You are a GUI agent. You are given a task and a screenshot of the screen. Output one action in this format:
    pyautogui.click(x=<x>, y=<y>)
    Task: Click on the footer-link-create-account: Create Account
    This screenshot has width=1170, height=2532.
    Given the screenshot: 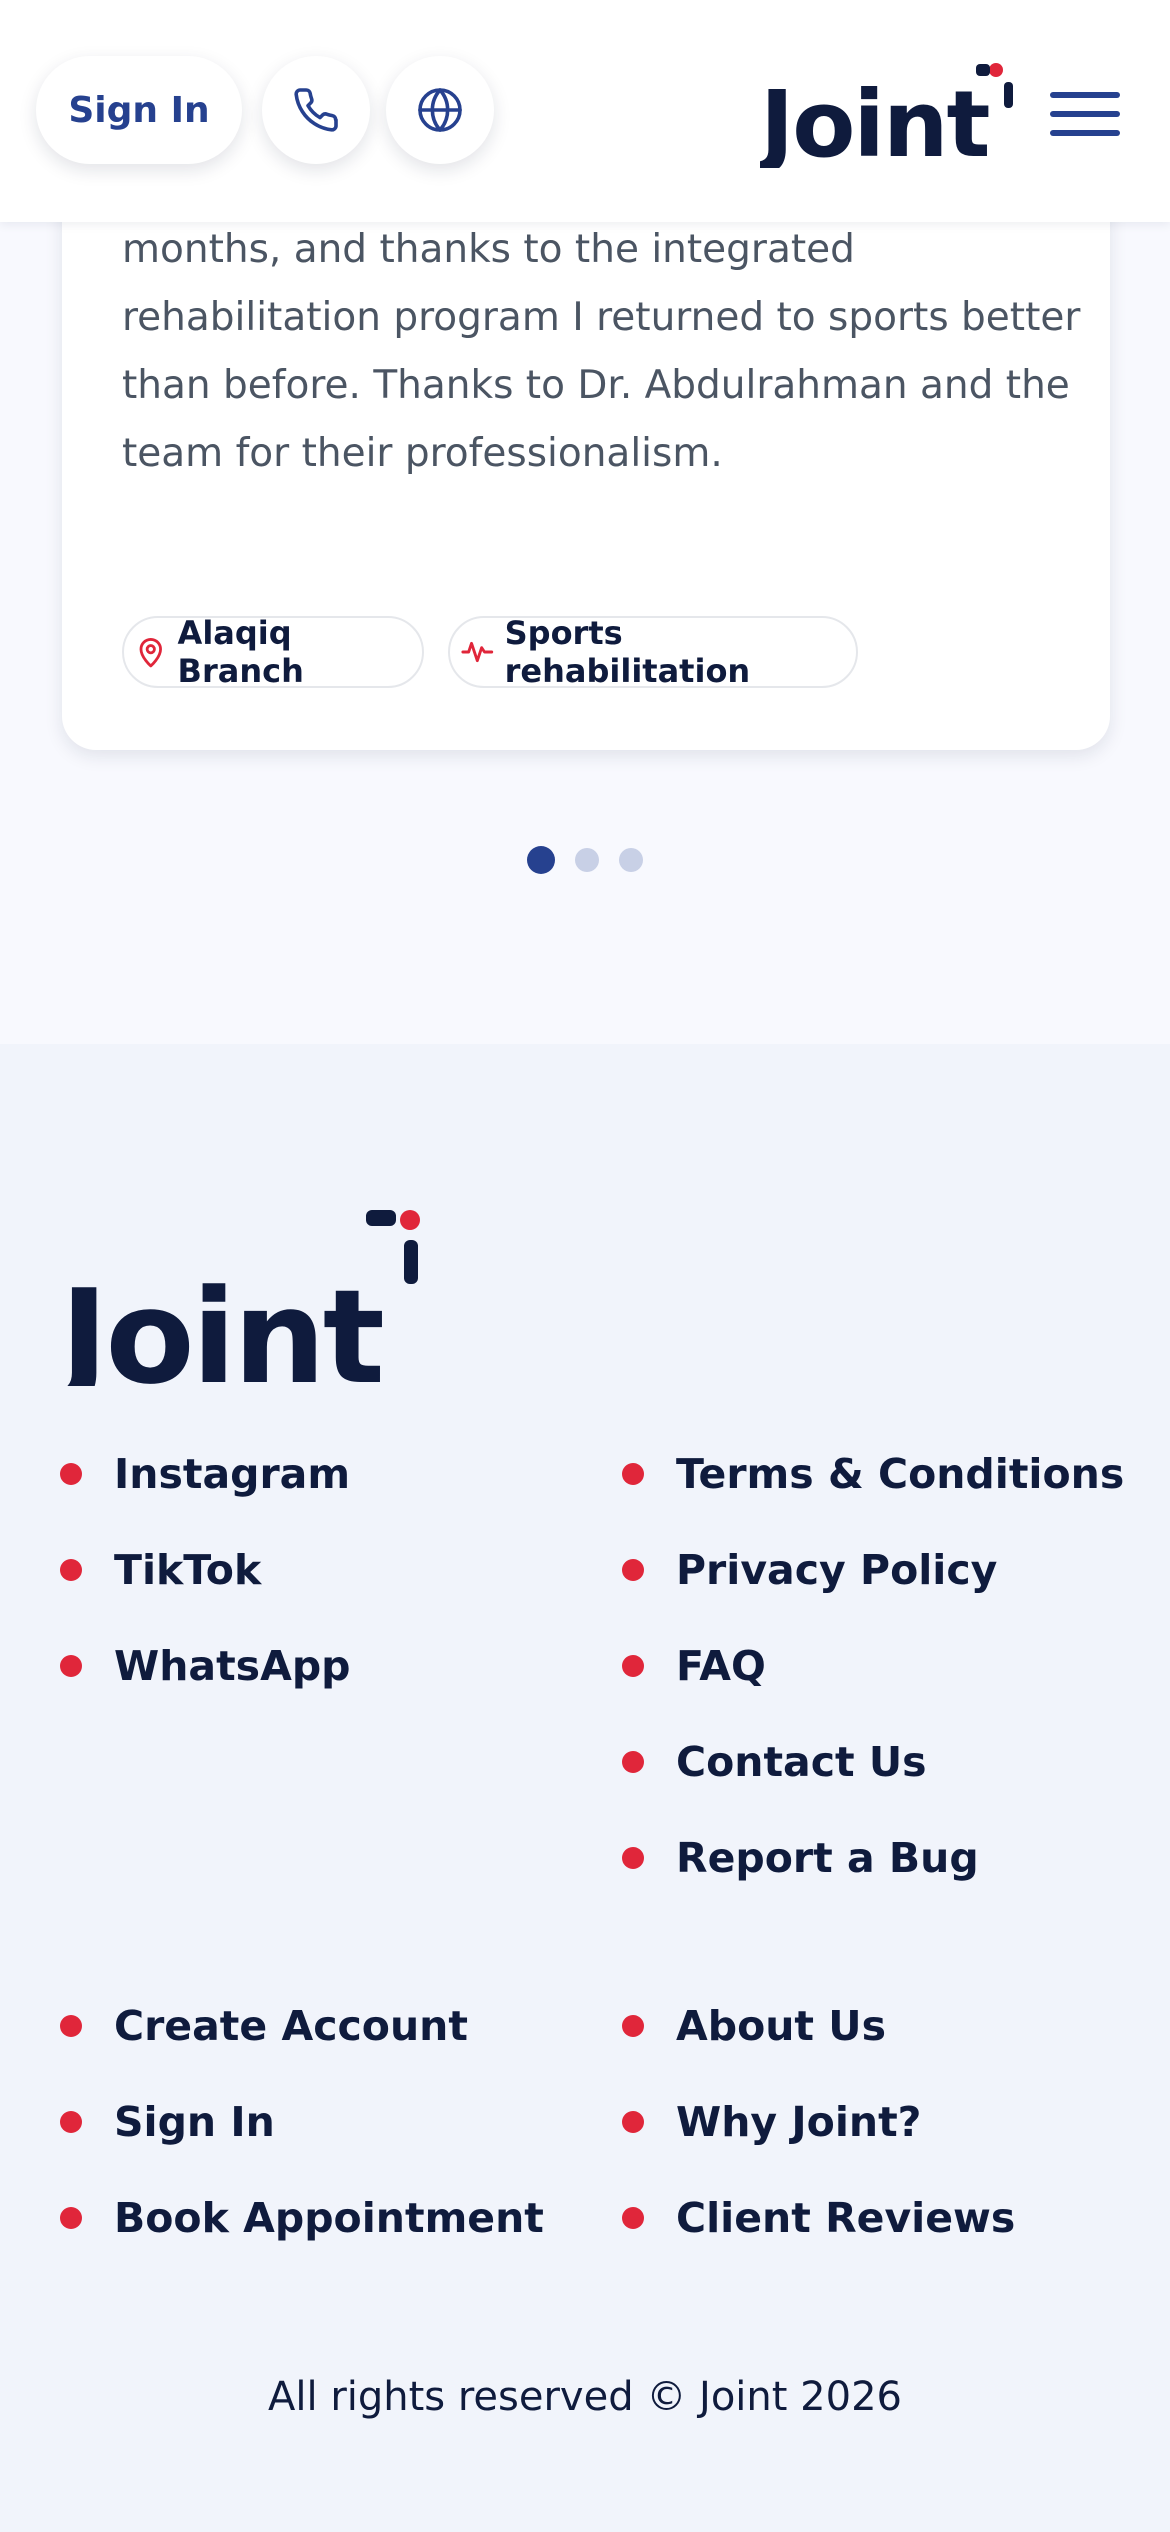 What is the action you would take?
    pyautogui.click(x=264, y=2026)
    